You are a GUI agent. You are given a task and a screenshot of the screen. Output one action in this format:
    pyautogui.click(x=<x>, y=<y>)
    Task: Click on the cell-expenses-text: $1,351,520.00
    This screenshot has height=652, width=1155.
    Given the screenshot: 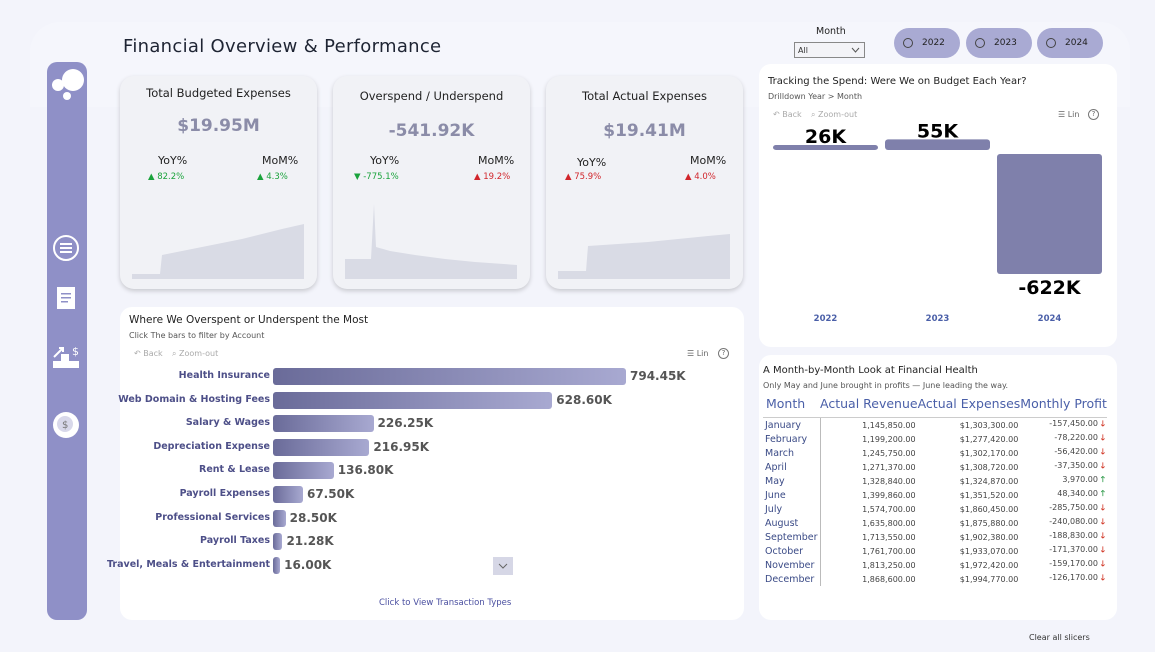 What is the action you would take?
    pyautogui.click(x=989, y=495)
    